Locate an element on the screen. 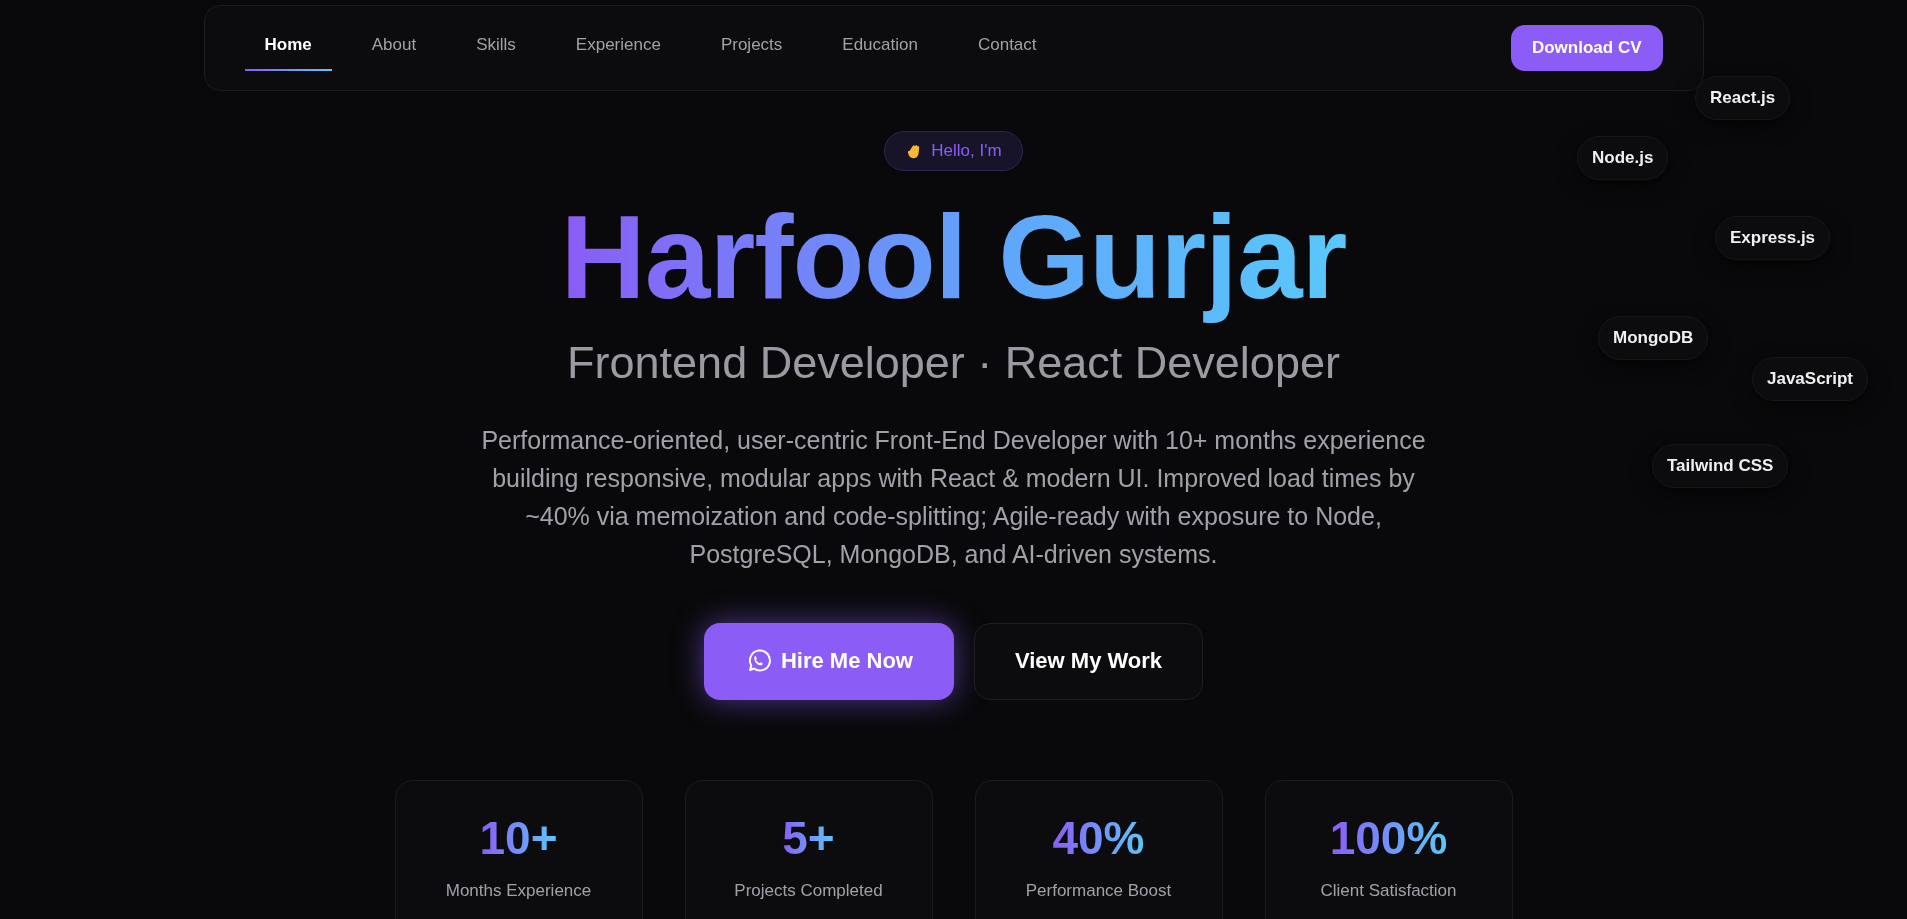 This screenshot has height=919, width=1907. hero-roles: Frontend Developer · React Developer is located at coordinates (953, 362).